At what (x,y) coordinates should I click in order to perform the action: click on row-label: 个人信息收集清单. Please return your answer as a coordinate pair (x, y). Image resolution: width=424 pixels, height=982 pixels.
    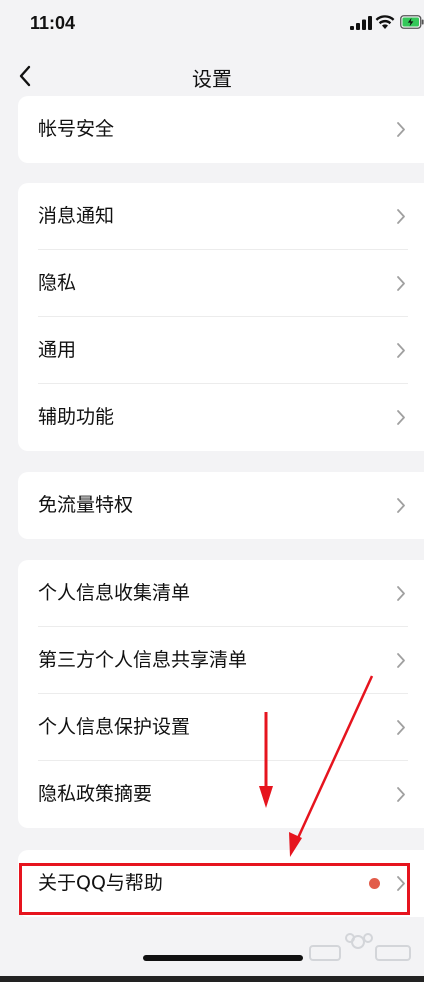
    Looking at the image, I should click on (114, 593).